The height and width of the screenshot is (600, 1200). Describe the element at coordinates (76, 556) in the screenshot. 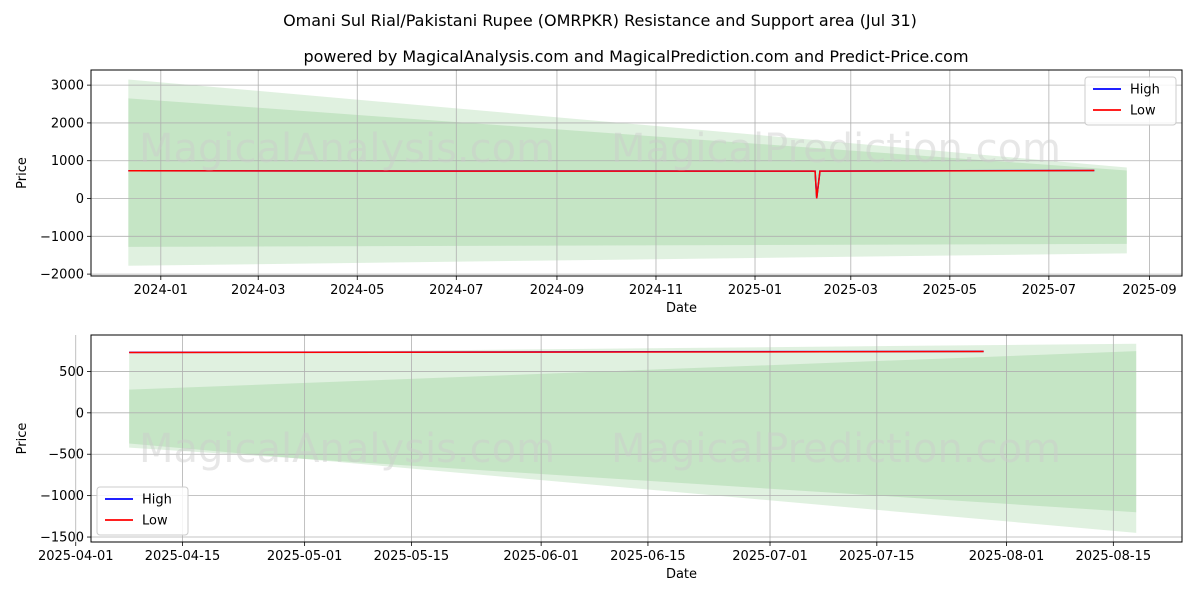

I see `x-tick-label: 2025-04-01` at that location.